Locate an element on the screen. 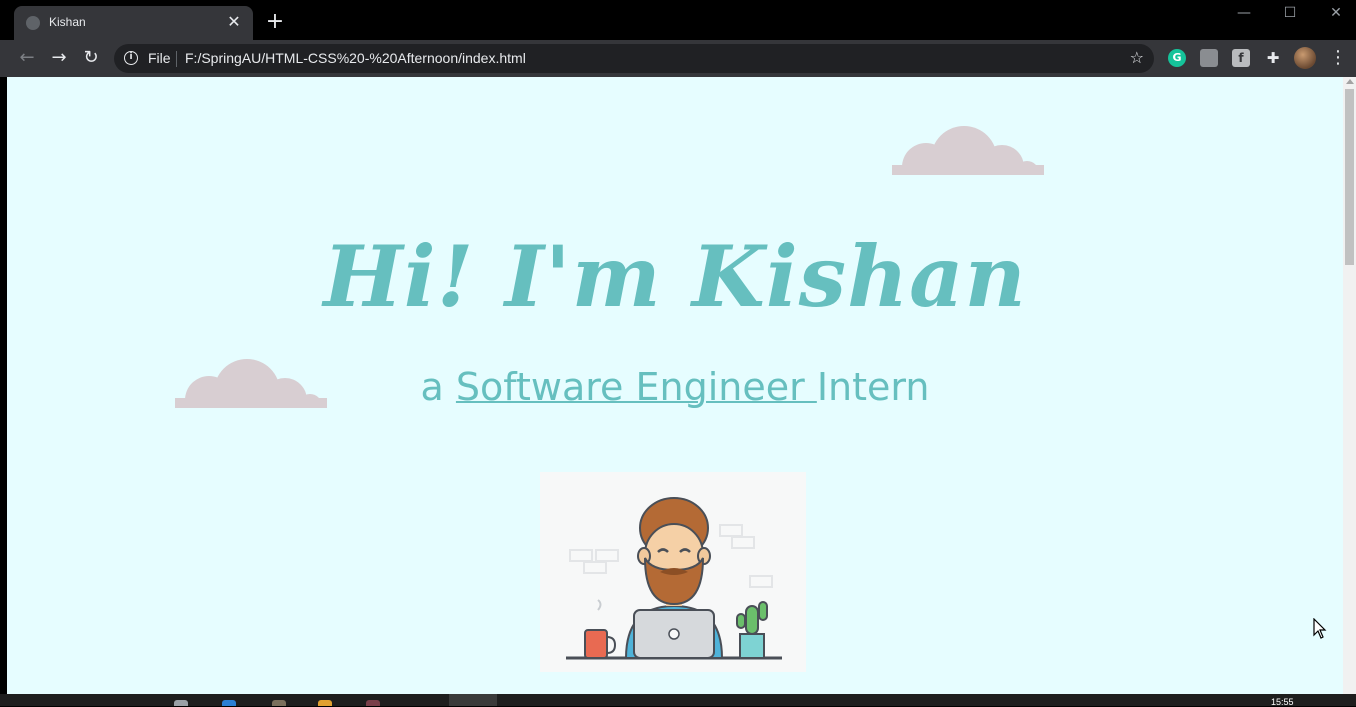  puzzle-icon: ✚ is located at coordinates (1273, 58).